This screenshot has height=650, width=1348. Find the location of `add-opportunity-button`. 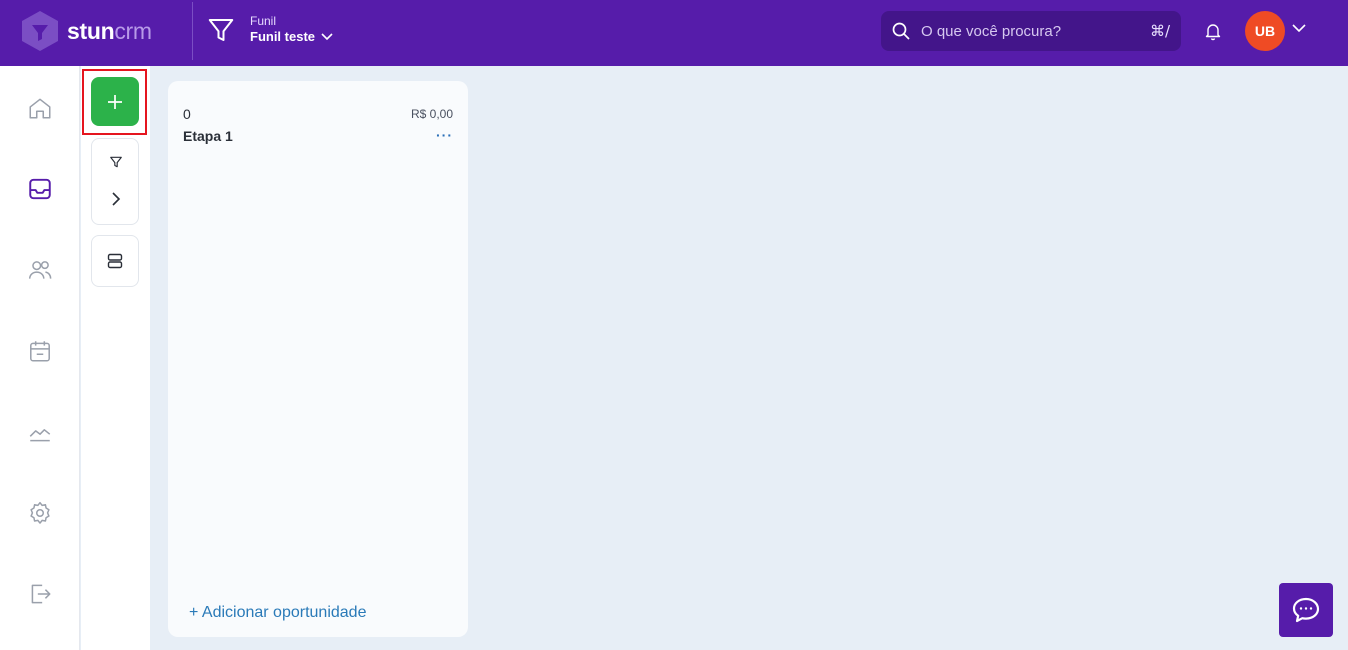

add-opportunity-button is located at coordinates (115, 101).